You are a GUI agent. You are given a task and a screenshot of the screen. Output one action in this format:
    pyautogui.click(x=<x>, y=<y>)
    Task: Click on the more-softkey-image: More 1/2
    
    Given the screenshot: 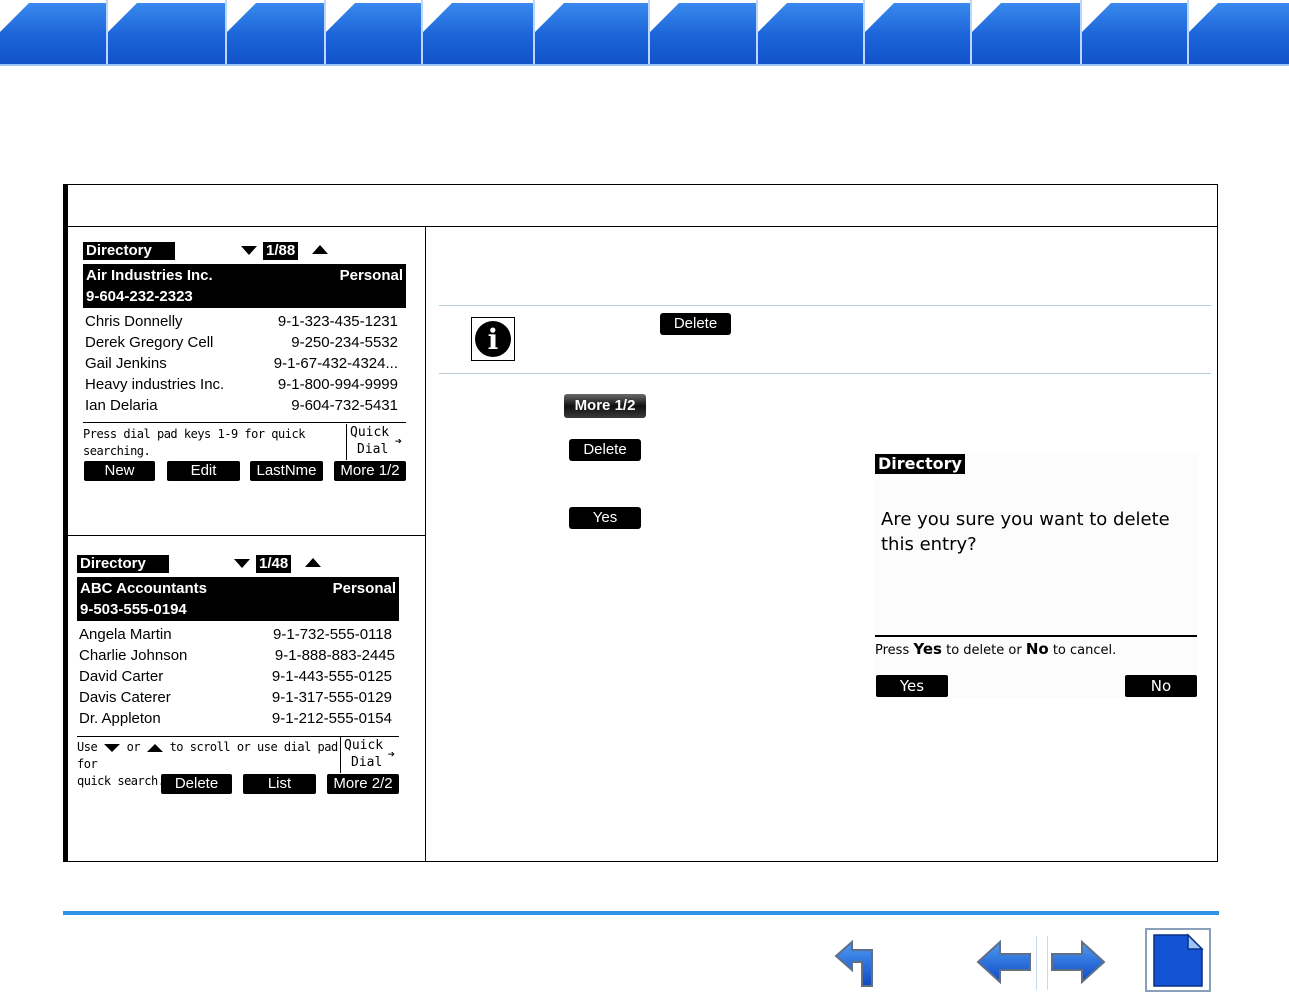 What is the action you would take?
    pyautogui.click(x=605, y=406)
    